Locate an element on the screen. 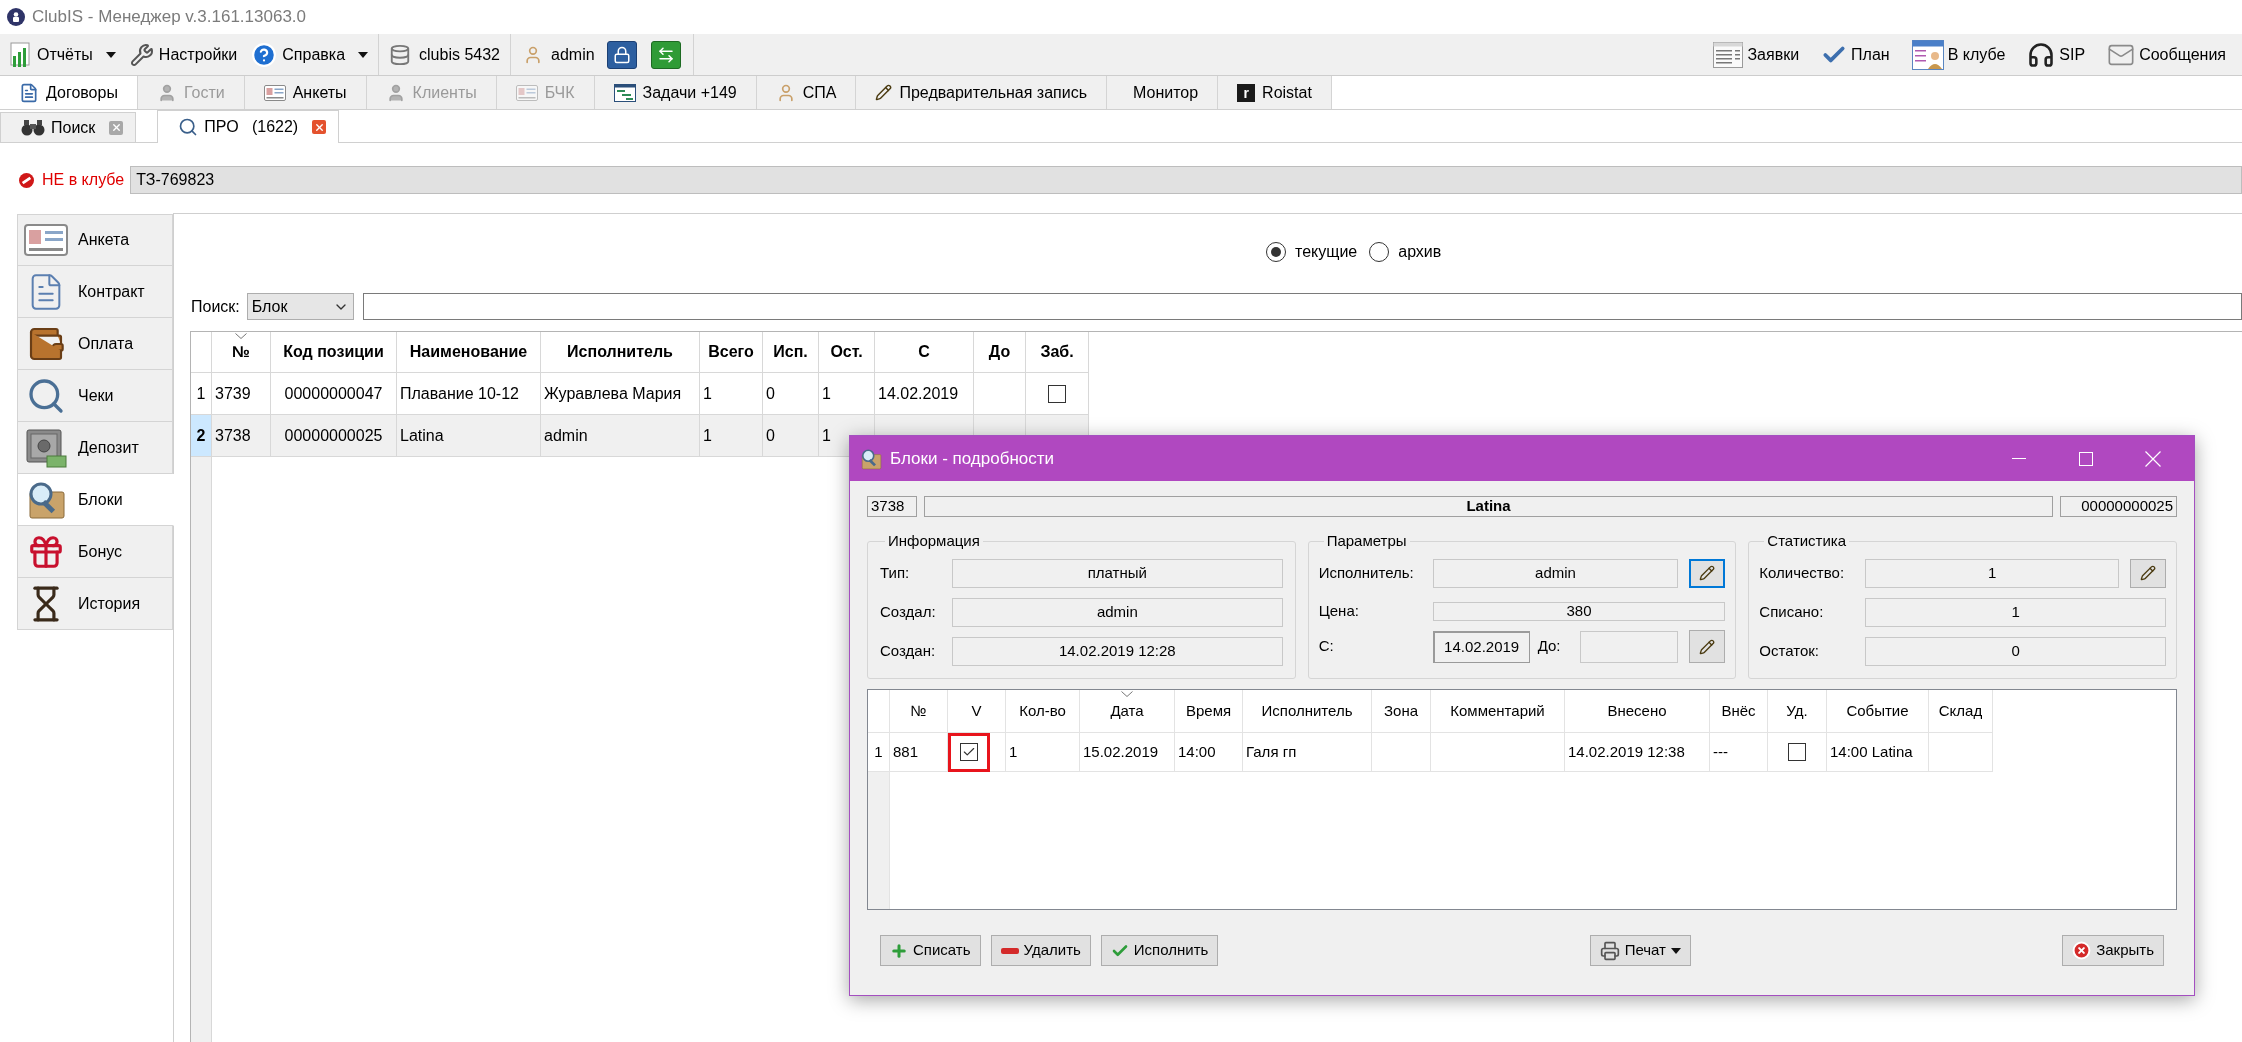 This screenshot has height=1042, width=2242. sidebar-item: История is located at coordinates (95, 604).